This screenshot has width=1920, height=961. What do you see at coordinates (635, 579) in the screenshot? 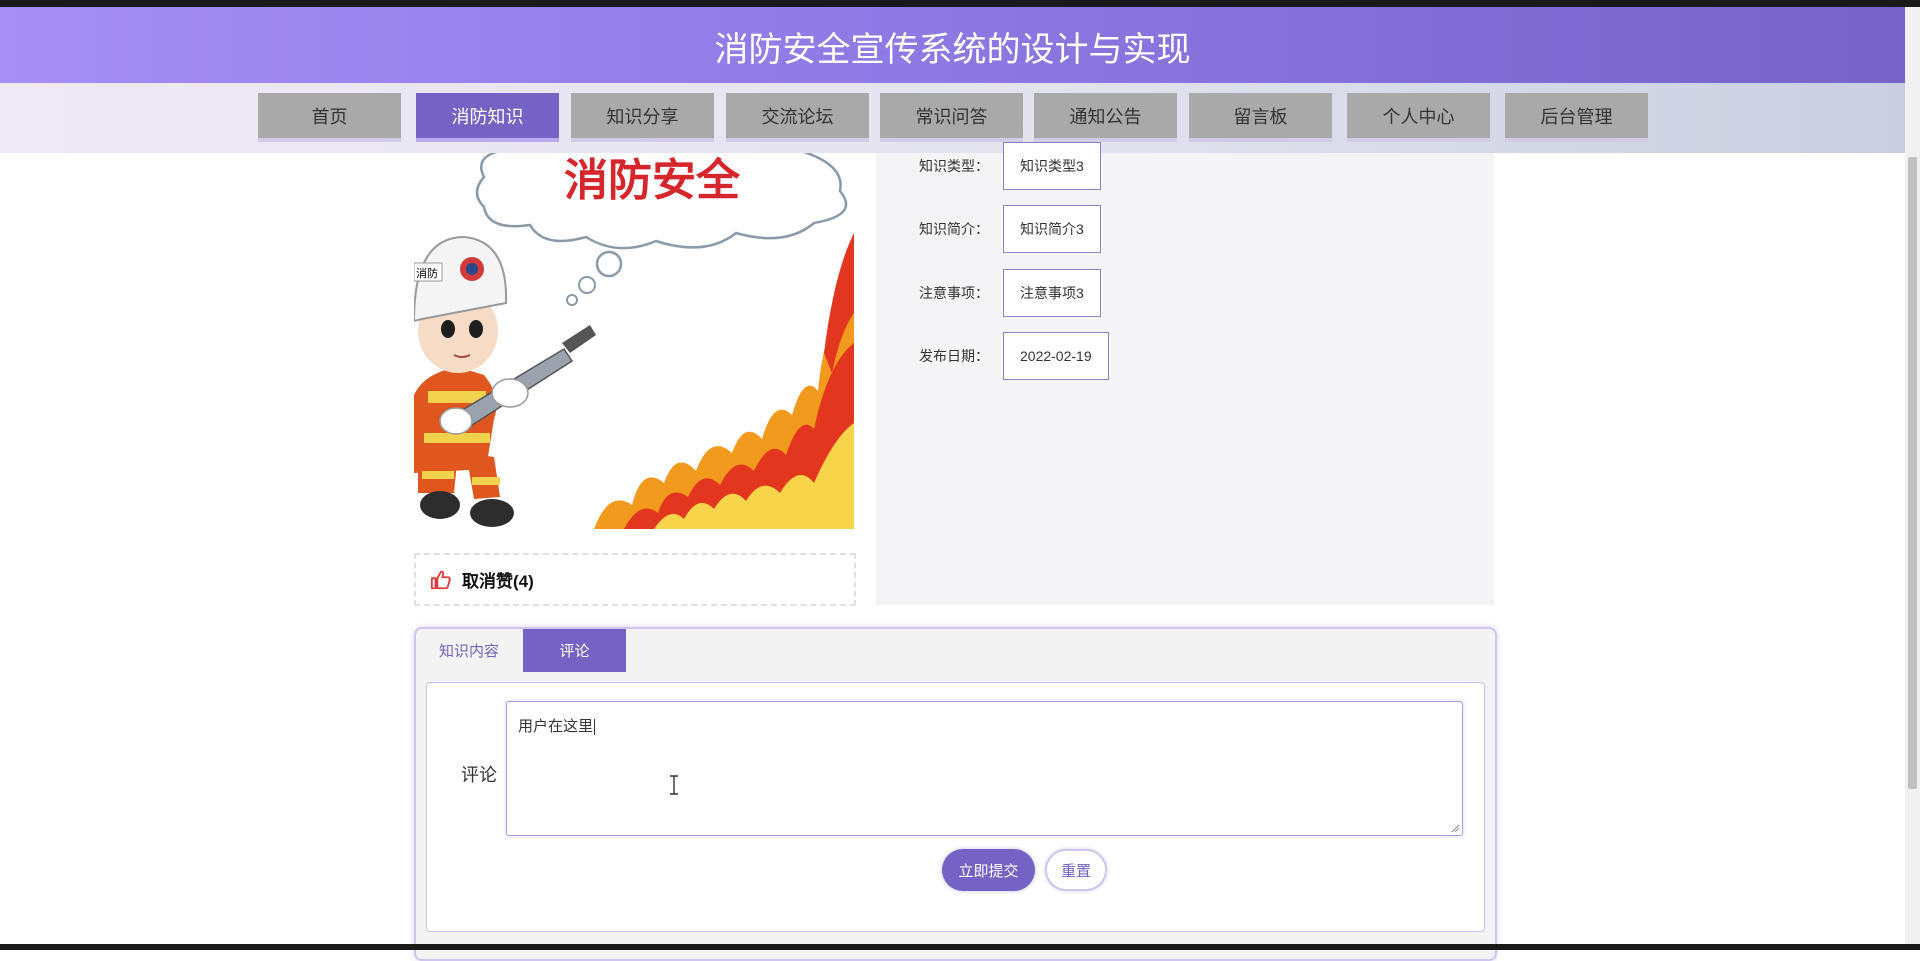
I see `like-panel: 取消赞(4)` at bounding box center [635, 579].